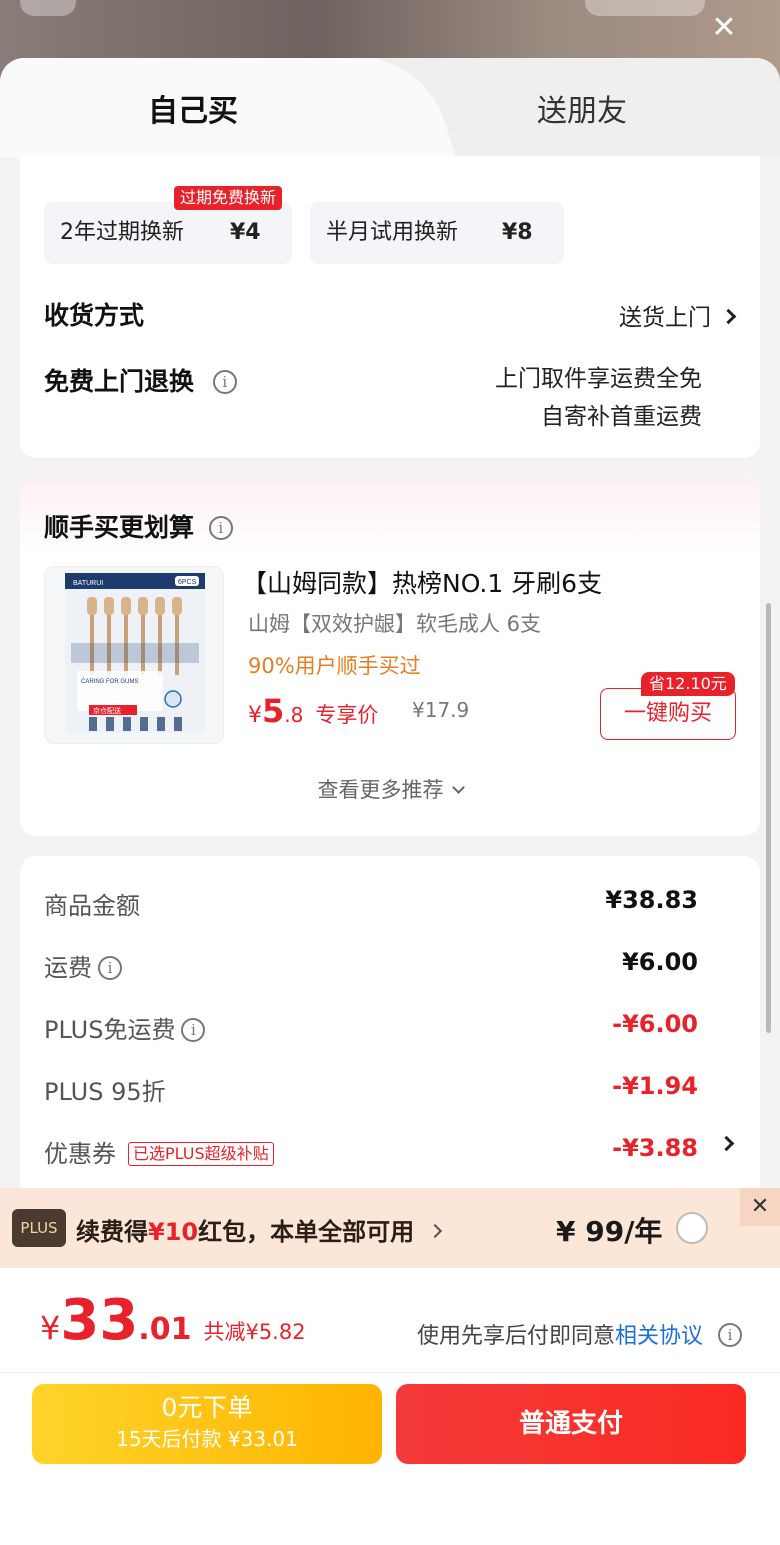  I want to click on product-original-price: ¥17.9, so click(441, 710).